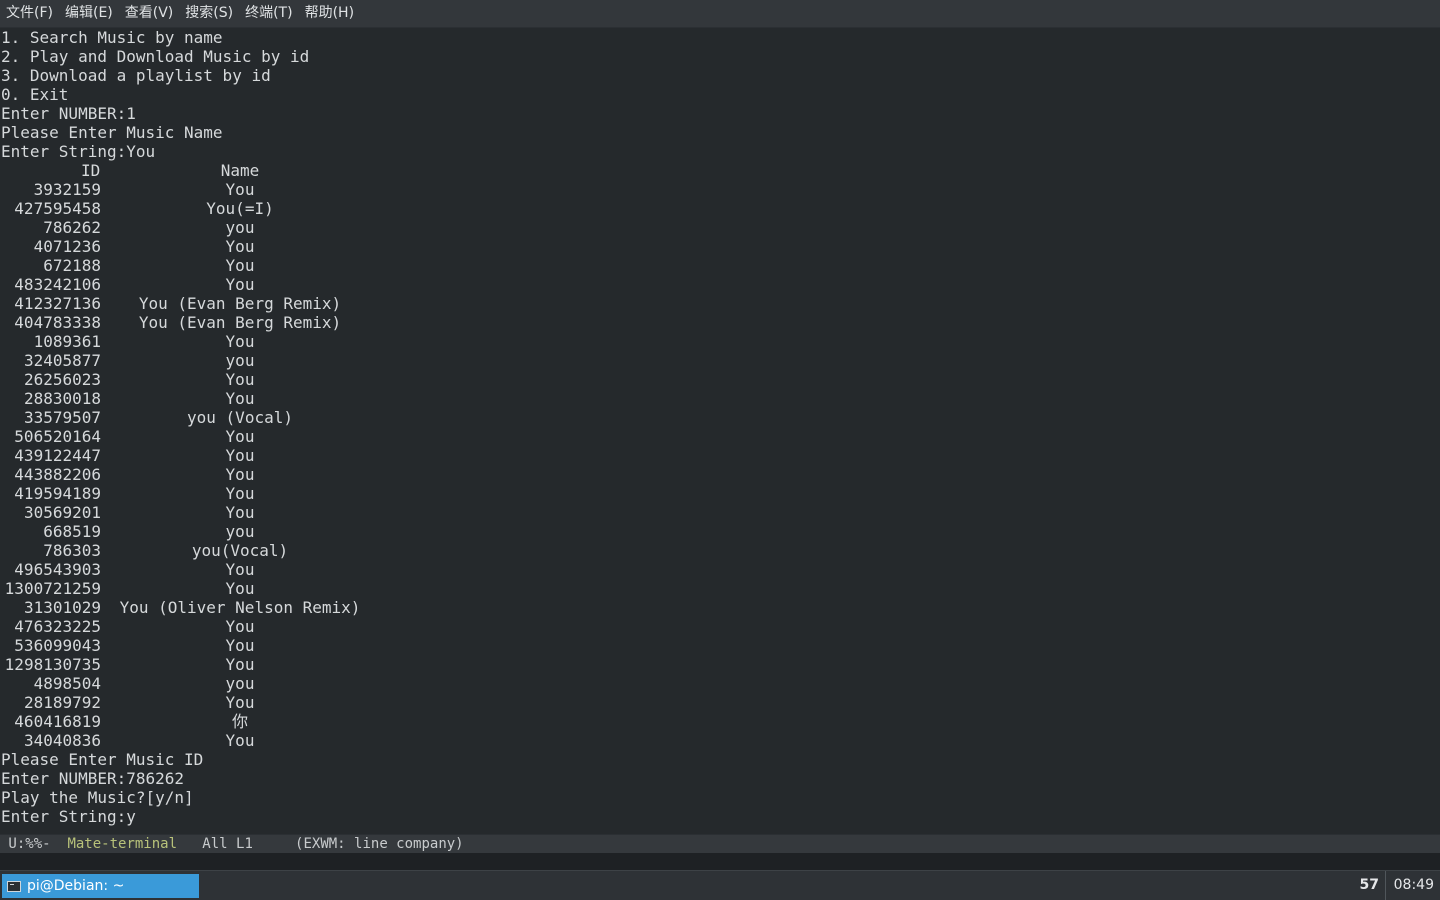 The image size is (1440, 900). I want to click on column-header-name: Name, so click(240, 170).